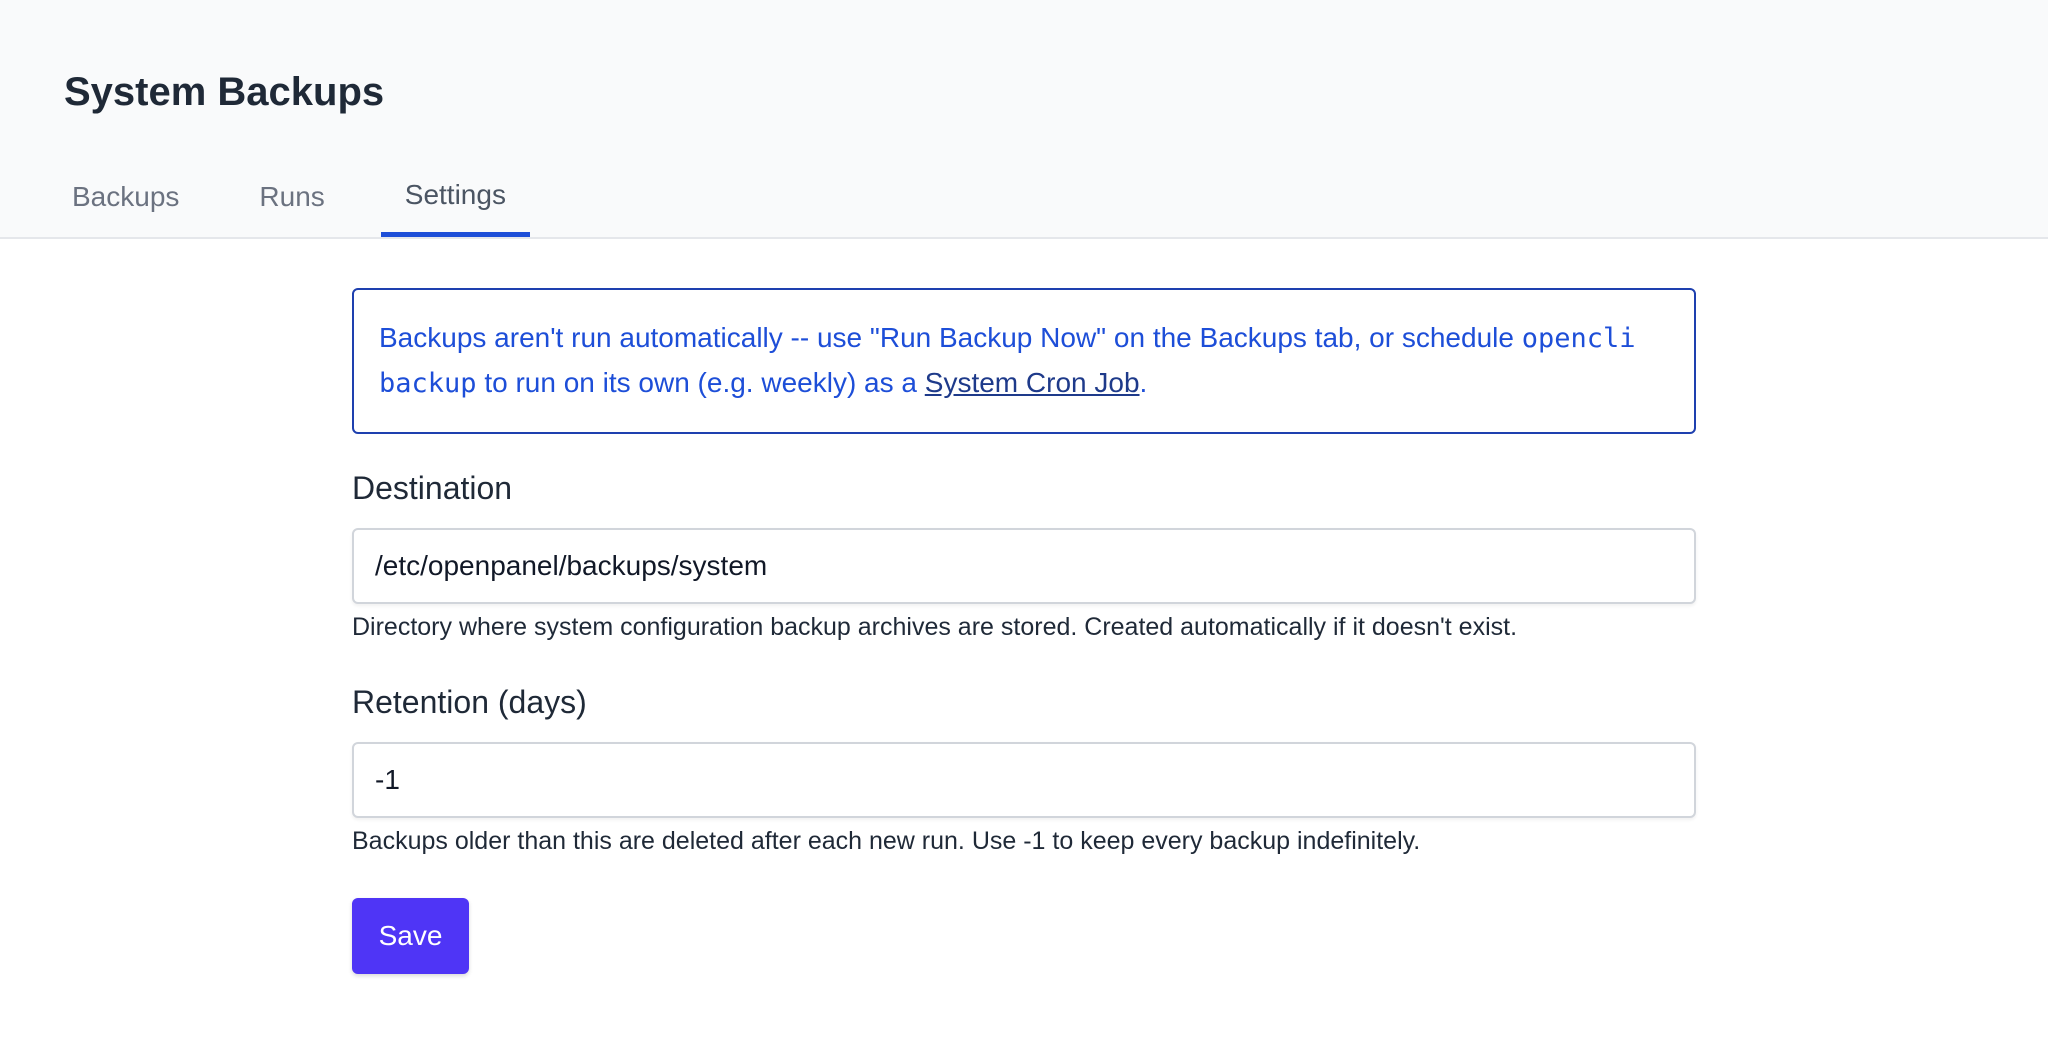 Image resolution: width=2048 pixels, height=1040 pixels. What do you see at coordinates (455, 194) in the screenshot?
I see `tab-label: Settings` at bounding box center [455, 194].